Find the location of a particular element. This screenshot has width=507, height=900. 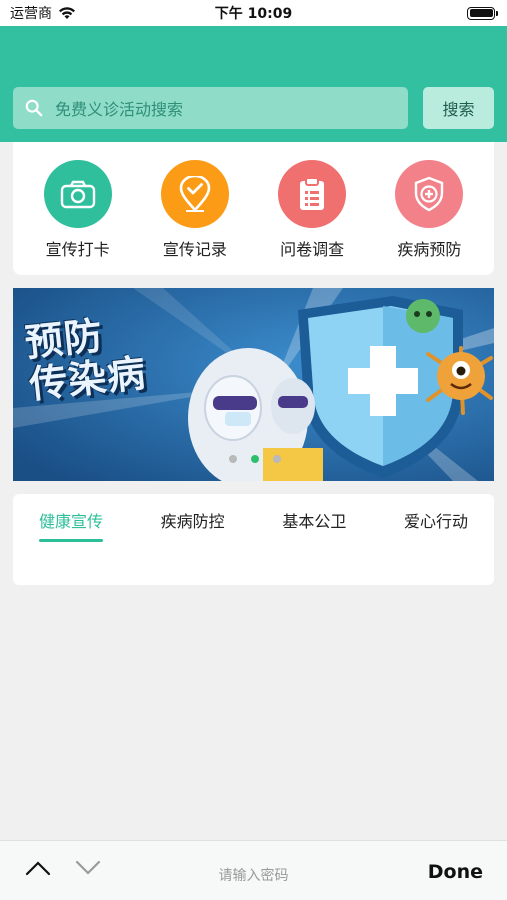

search-input: 免费义诊活动搜索 is located at coordinates (210, 108).